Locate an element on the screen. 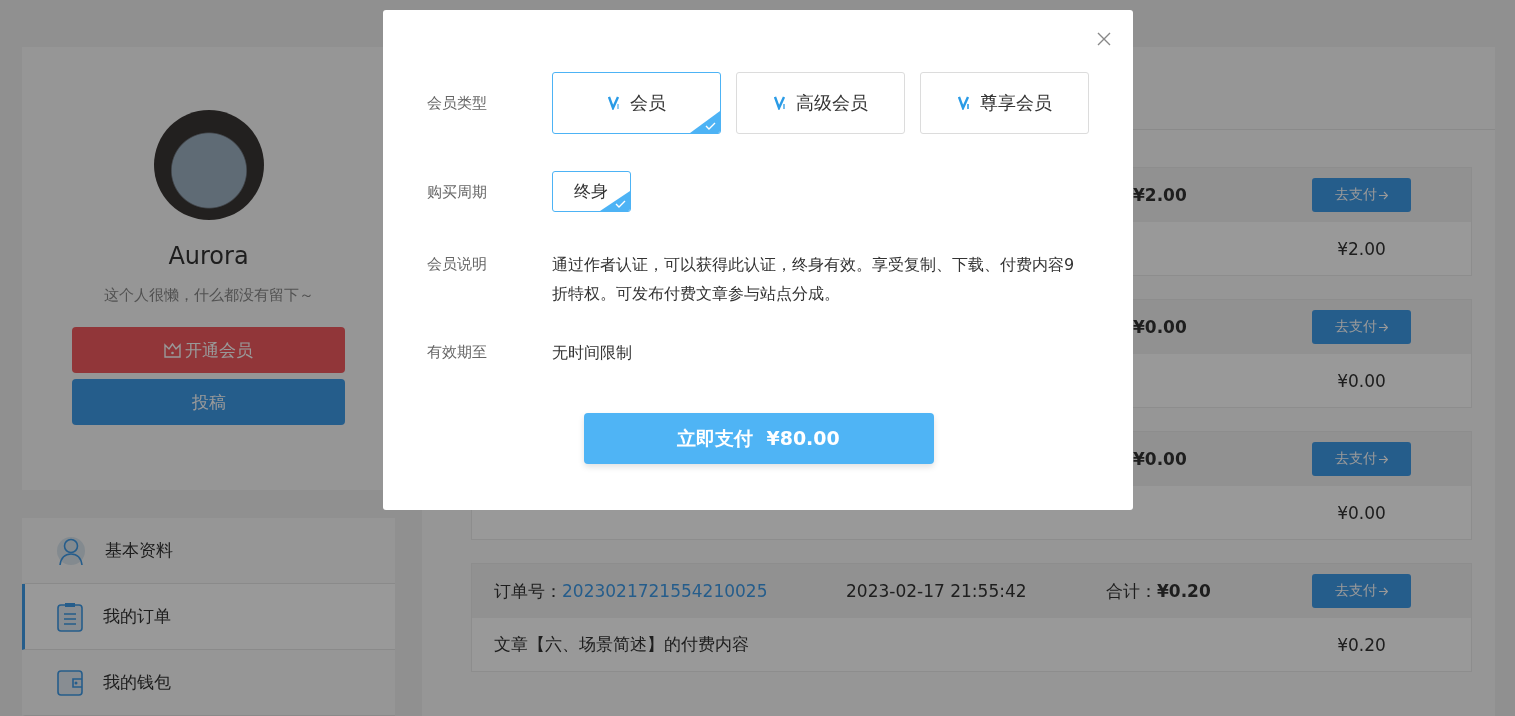 This screenshot has width=1515, height=716. pay-now-button: 立即支付 ¥80.00 is located at coordinates (758, 438).